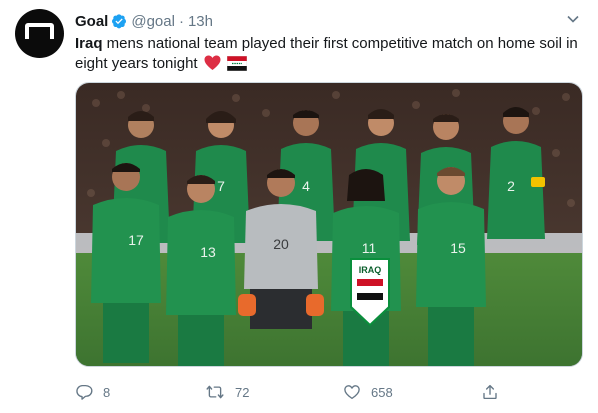 This screenshot has width=598, height=413. Describe the element at coordinates (352, 392) in the screenshot. I see `like-icon` at that location.